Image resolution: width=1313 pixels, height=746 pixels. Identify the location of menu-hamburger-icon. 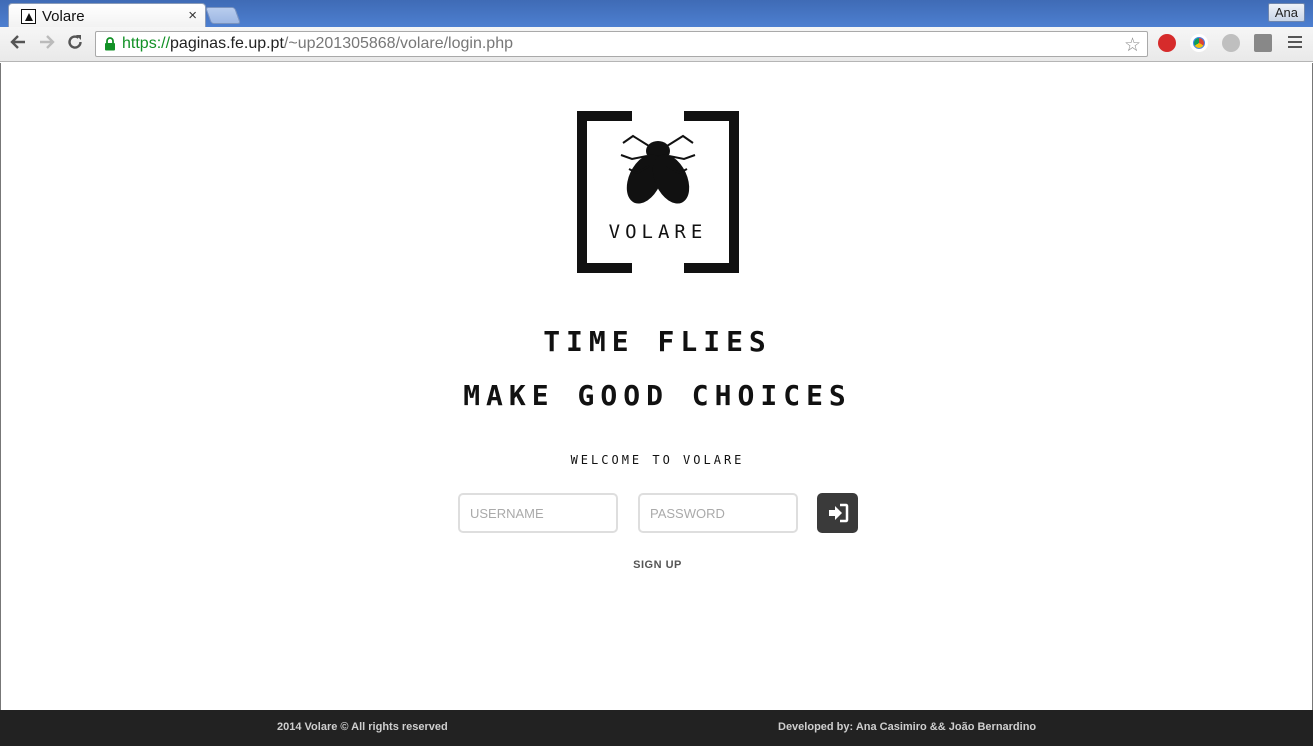
(1295, 43).